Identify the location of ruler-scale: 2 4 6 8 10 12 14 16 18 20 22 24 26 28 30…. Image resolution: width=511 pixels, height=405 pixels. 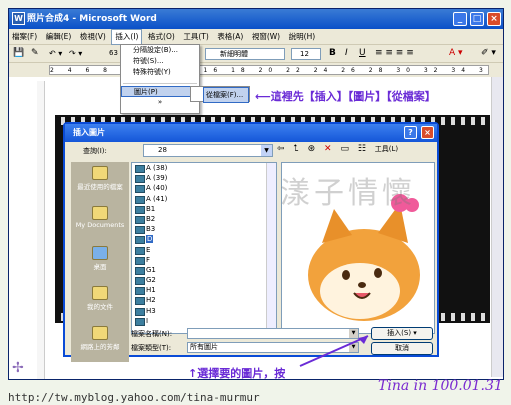
(269, 70).